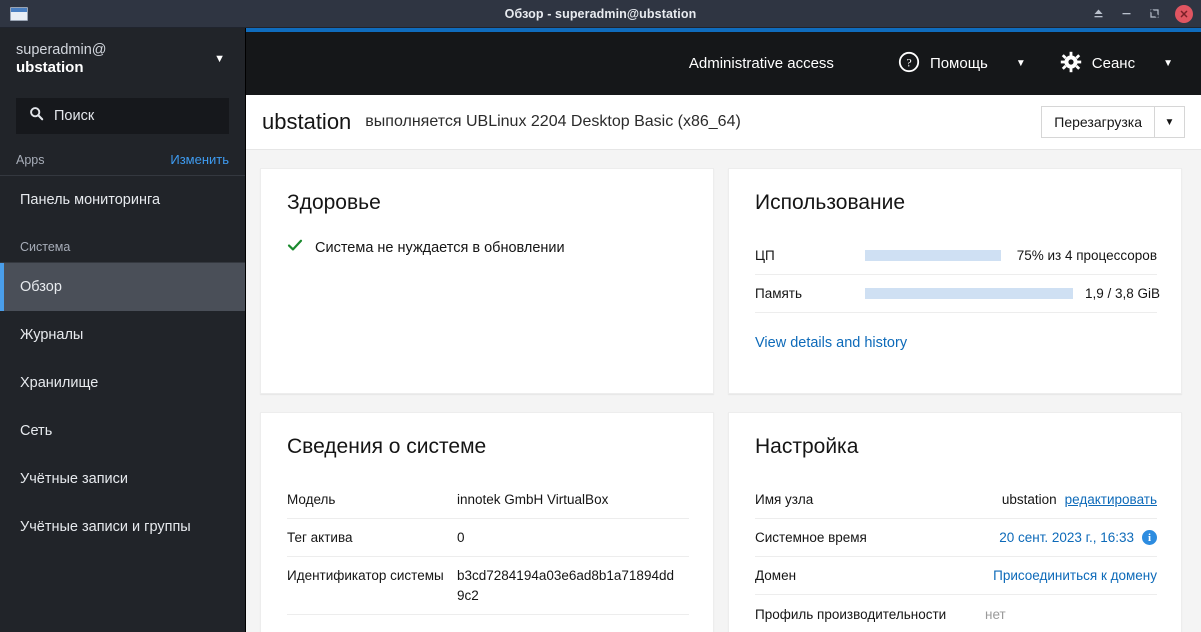  I want to click on search-box, so click(128, 116).